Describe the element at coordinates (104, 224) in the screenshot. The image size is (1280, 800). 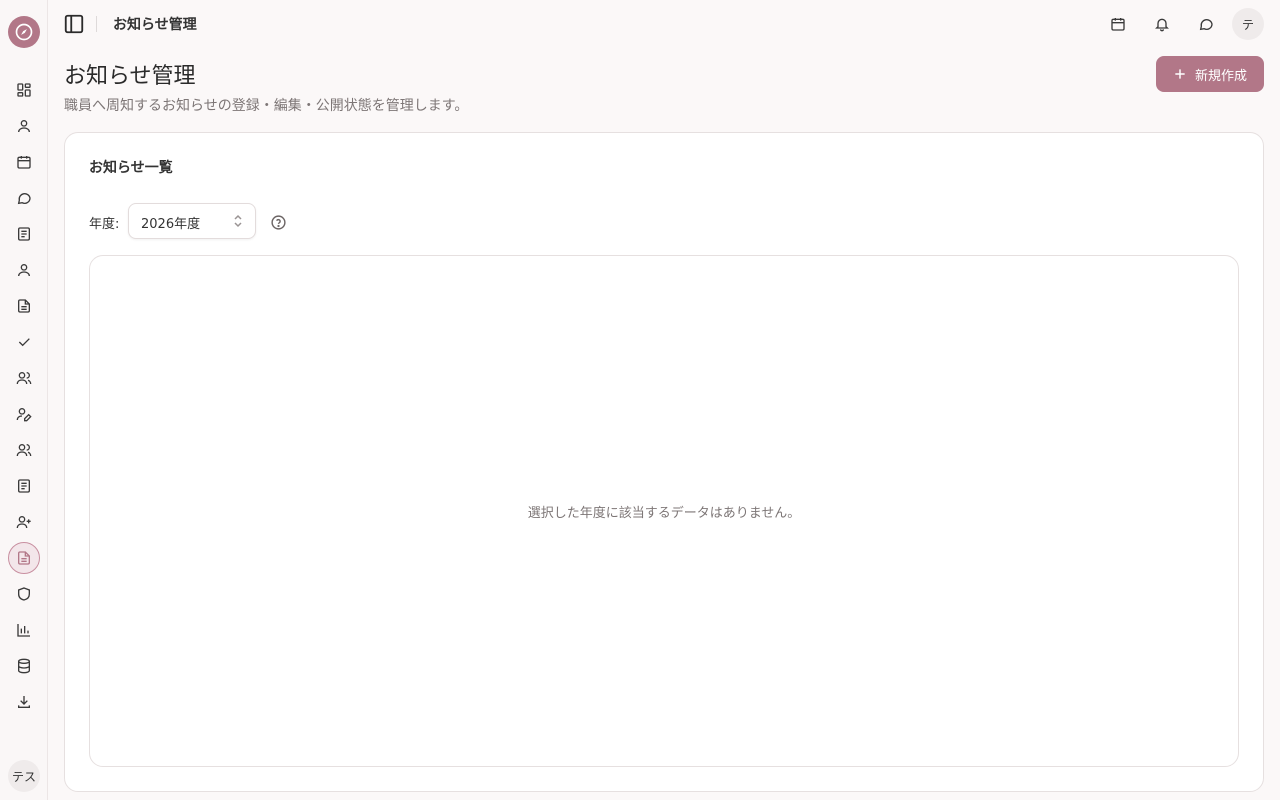
I see `year-label: 年度:` at that location.